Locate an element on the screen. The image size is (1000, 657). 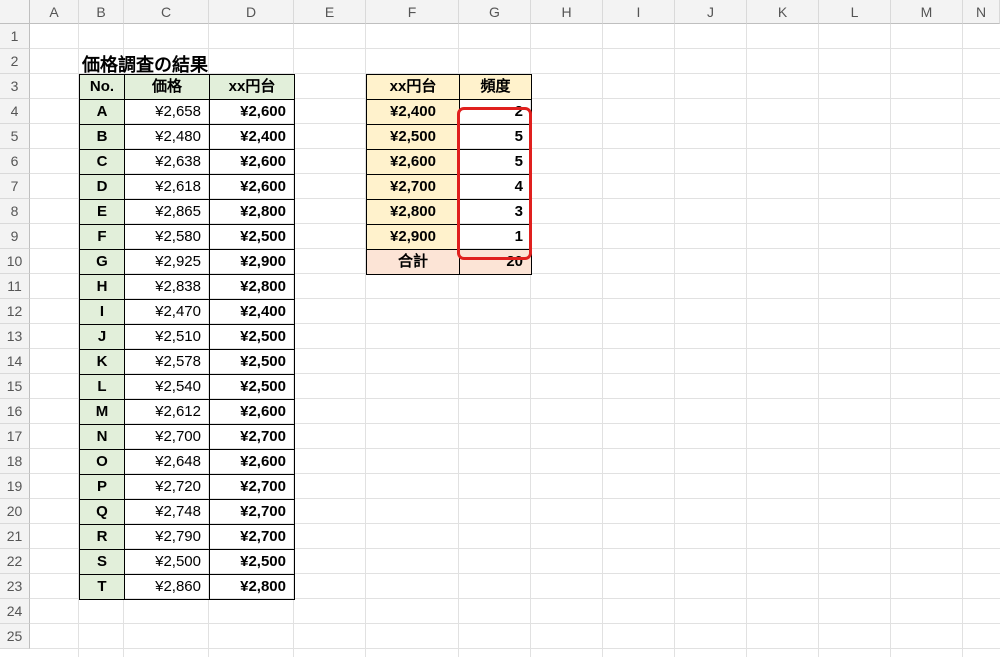
table2-header-cell: xx円台 is located at coordinates (413, 87).